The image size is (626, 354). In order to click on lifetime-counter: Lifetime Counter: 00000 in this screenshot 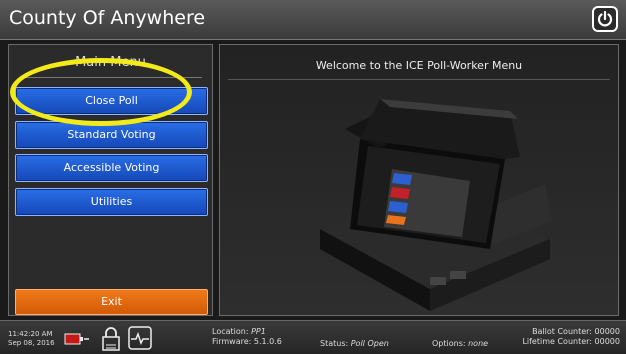, I will do `click(571, 341)`.